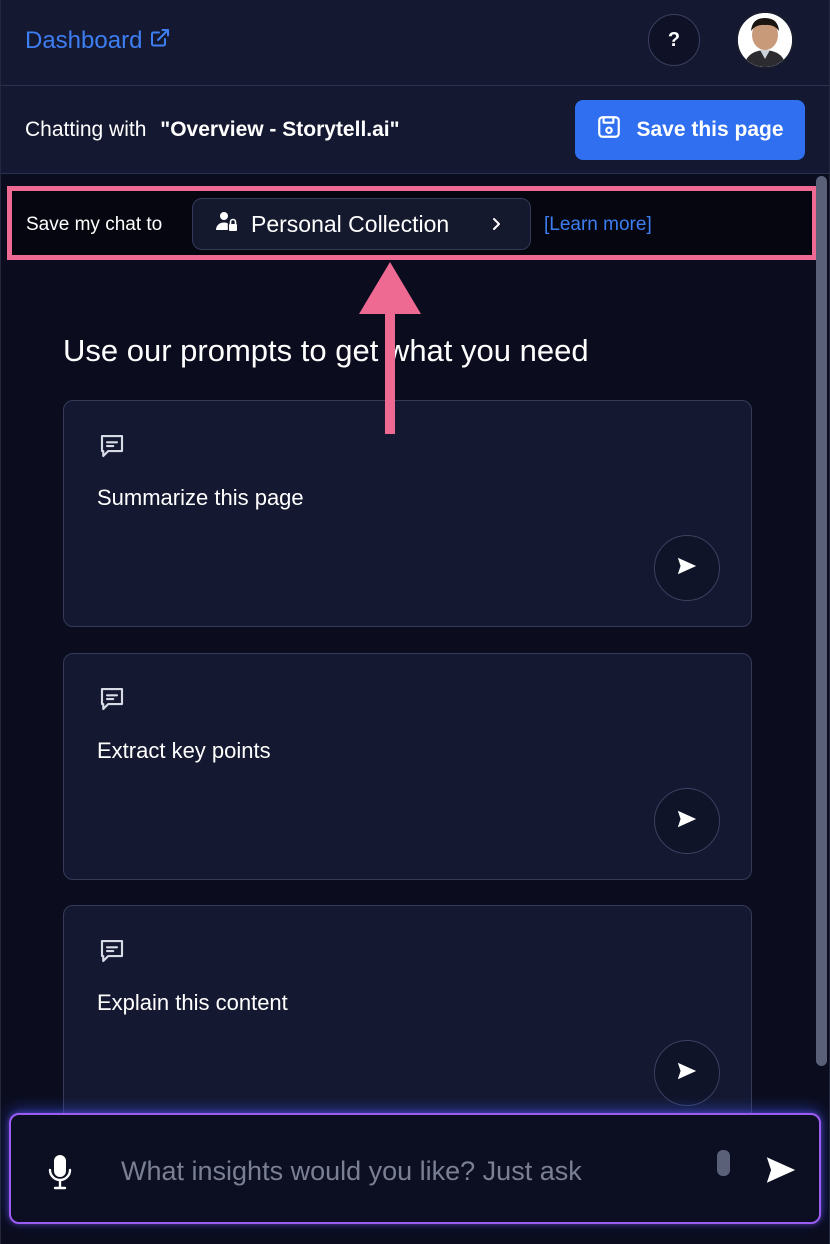  I want to click on top-bar: Dashboard ?, so click(415, 43).